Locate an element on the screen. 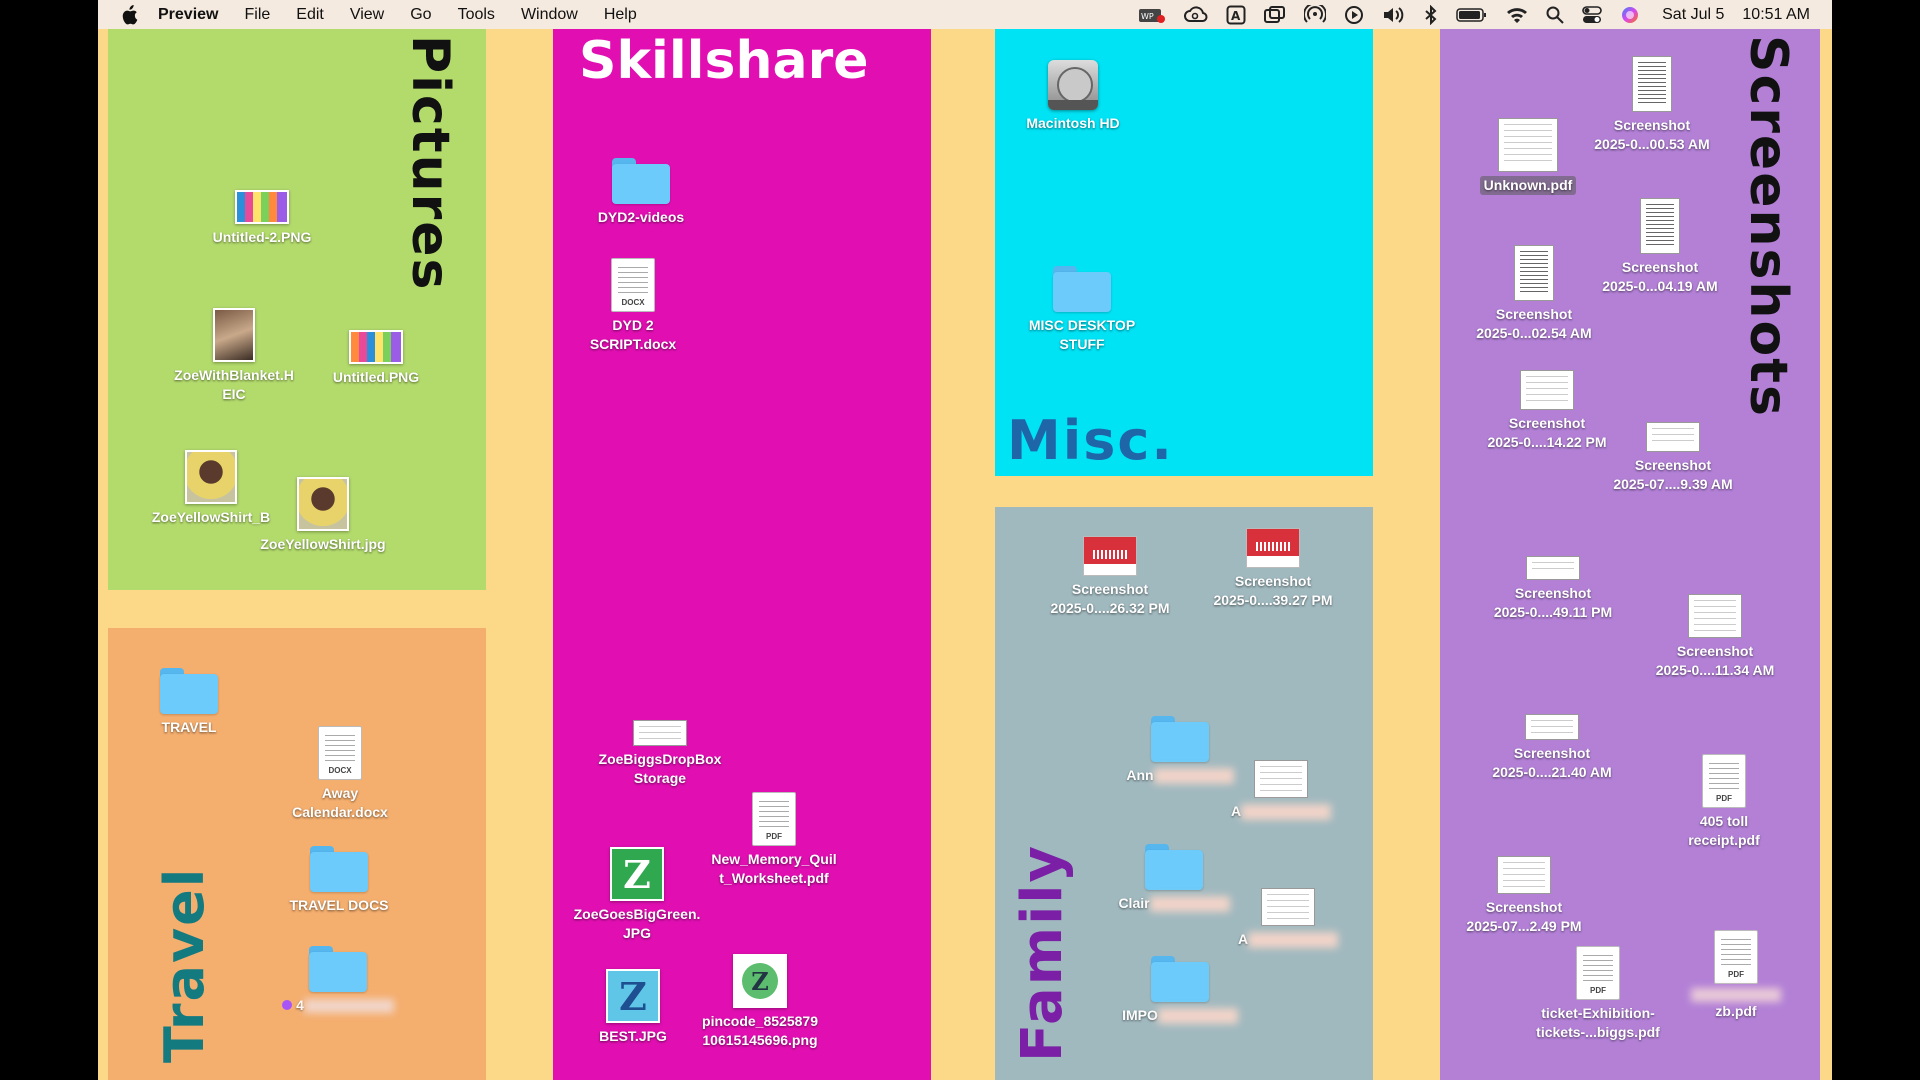  desktop-file: Unknown.pdf is located at coordinates (1528, 156).